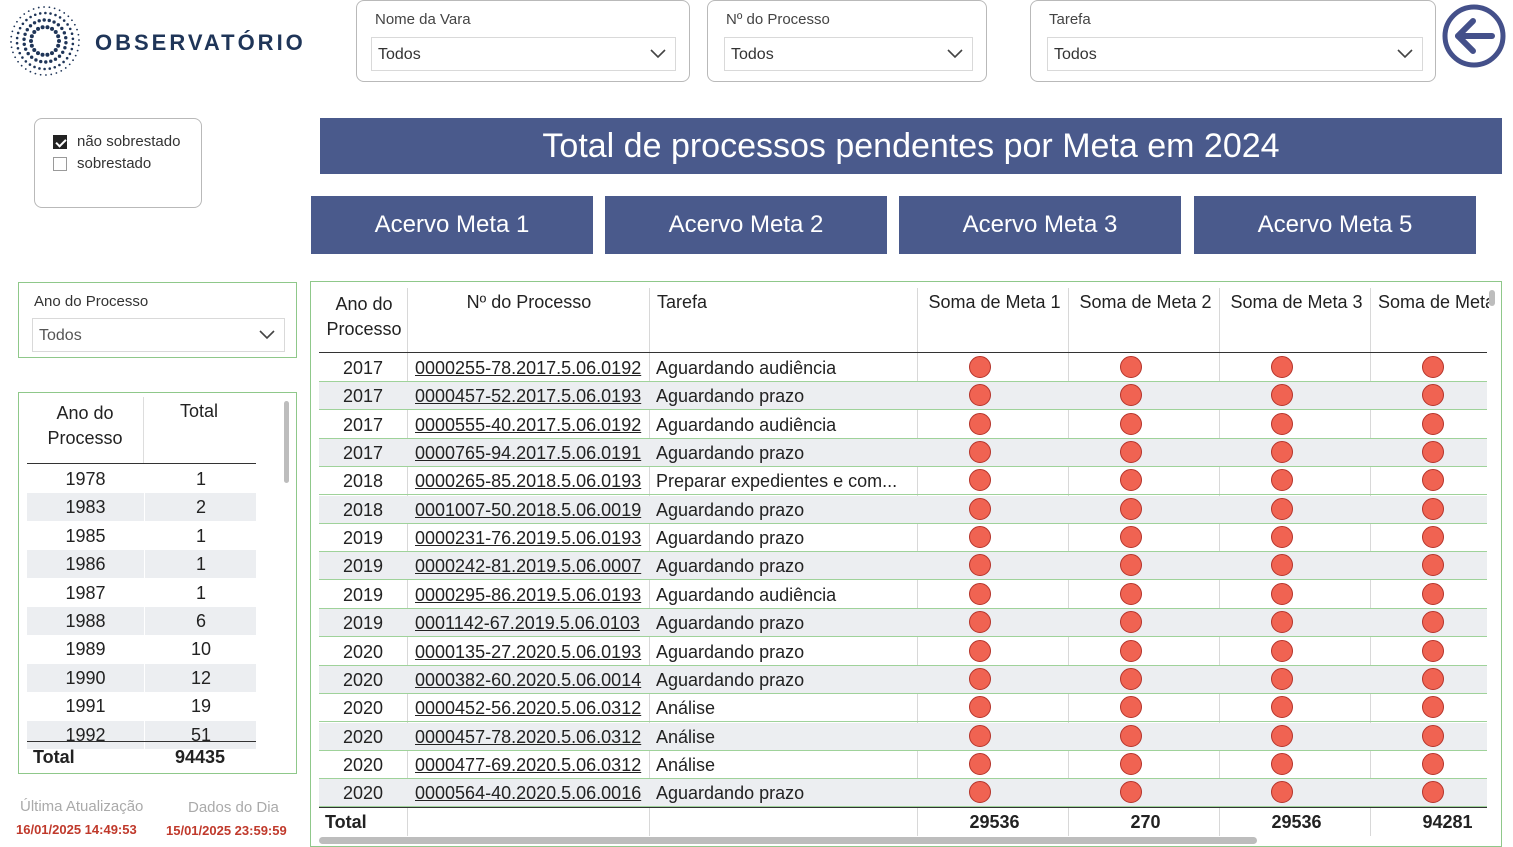 Image resolution: width=1513 pixels, height=847 pixels. I want to click on table-row: 1988 6, so click(141, 621).